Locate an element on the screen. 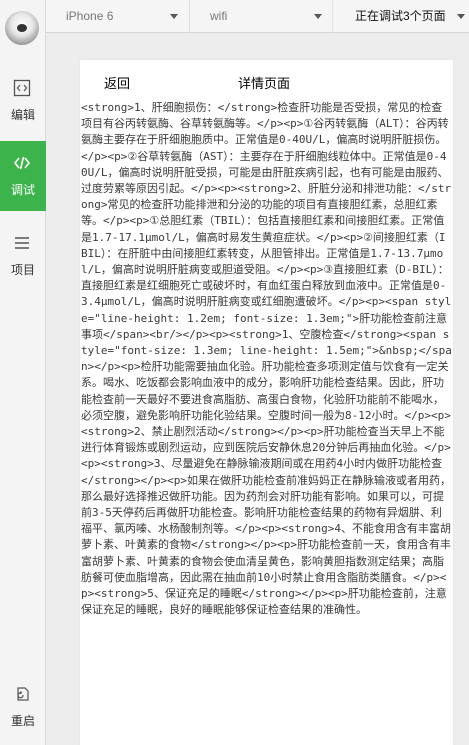 Image resolution: width=469 pixels, height=745 pixels. network-select: wifi is located at coordinates (260, 16).